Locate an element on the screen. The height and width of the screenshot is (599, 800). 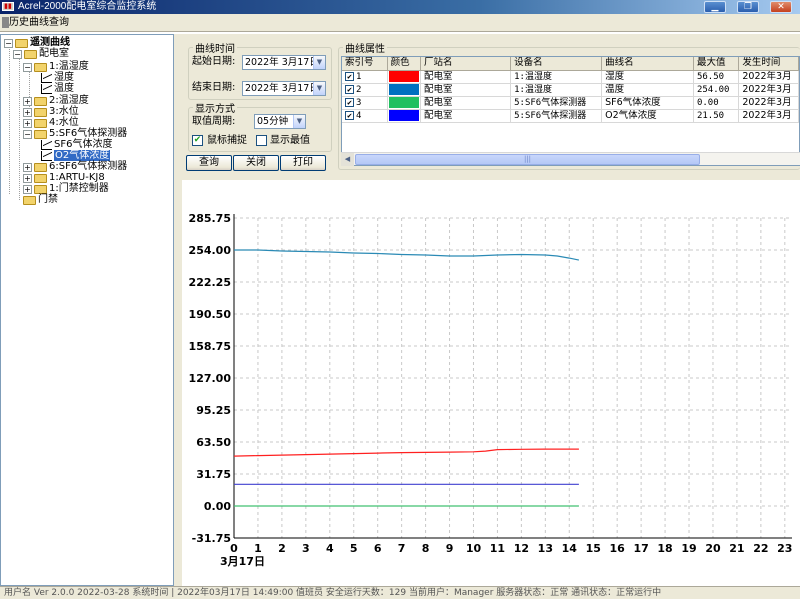
column-time-header: 发生时间 is located at coordinates (768, 64).